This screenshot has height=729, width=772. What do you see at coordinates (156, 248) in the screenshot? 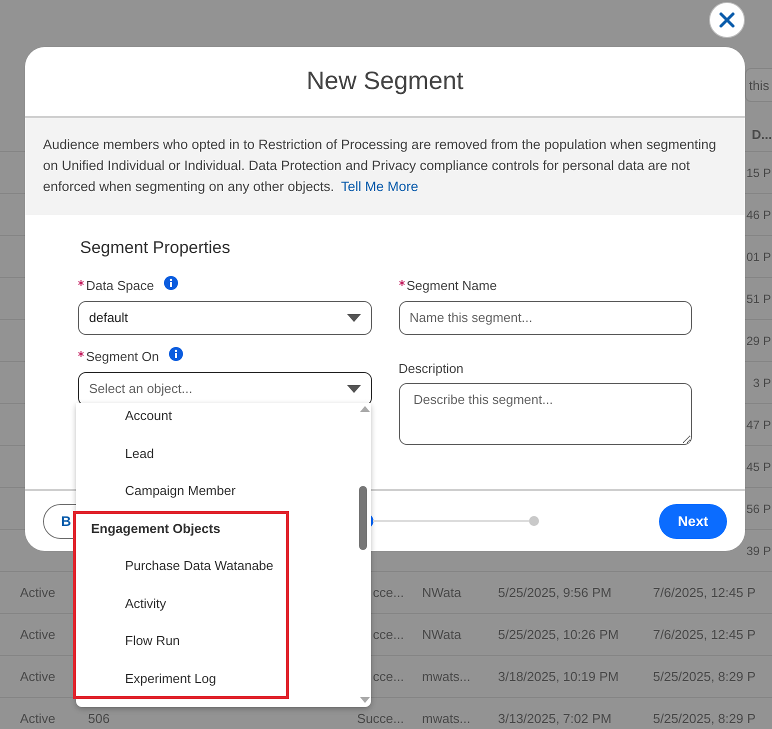
I see `section-title: Segment Properties` at bounding box center [156, 248].